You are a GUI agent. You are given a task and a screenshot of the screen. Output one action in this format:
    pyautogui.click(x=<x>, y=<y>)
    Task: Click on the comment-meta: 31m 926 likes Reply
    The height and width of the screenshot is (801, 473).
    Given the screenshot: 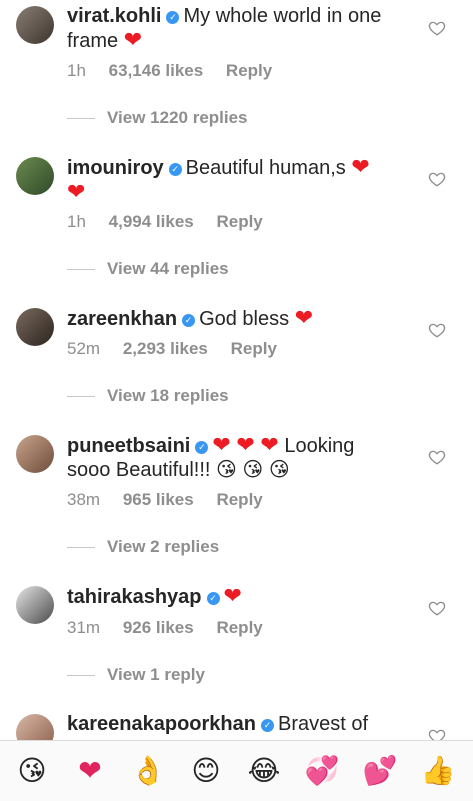 What is the action you would take?
    pyautogui.click(x=174, y=628)
    